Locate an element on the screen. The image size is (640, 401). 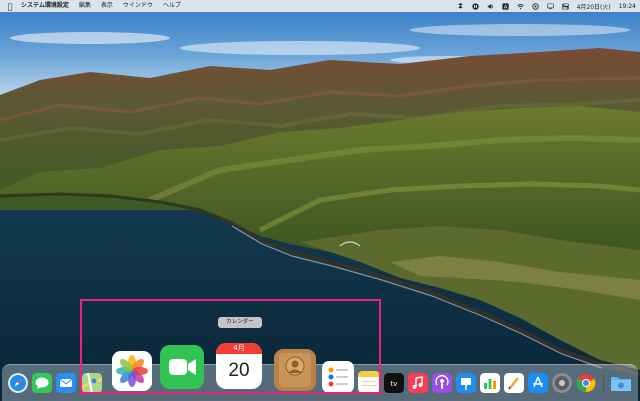
app-store-icon is located at coordinates (538, 383).